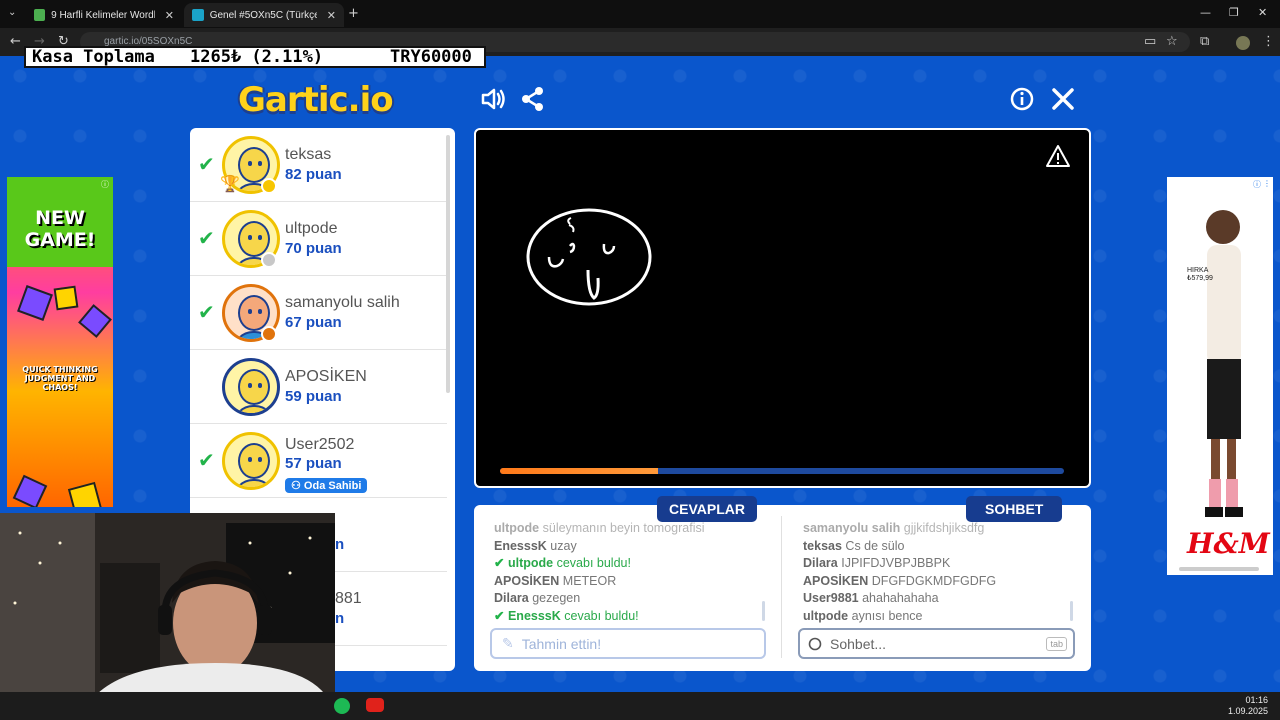 This screenshot has width=1280, height=720. Describe the element at coordinates (894, 528) in the screenshot. I see `chat-message: samanyolu salih gjjkifdshjiksdfg` at that location.